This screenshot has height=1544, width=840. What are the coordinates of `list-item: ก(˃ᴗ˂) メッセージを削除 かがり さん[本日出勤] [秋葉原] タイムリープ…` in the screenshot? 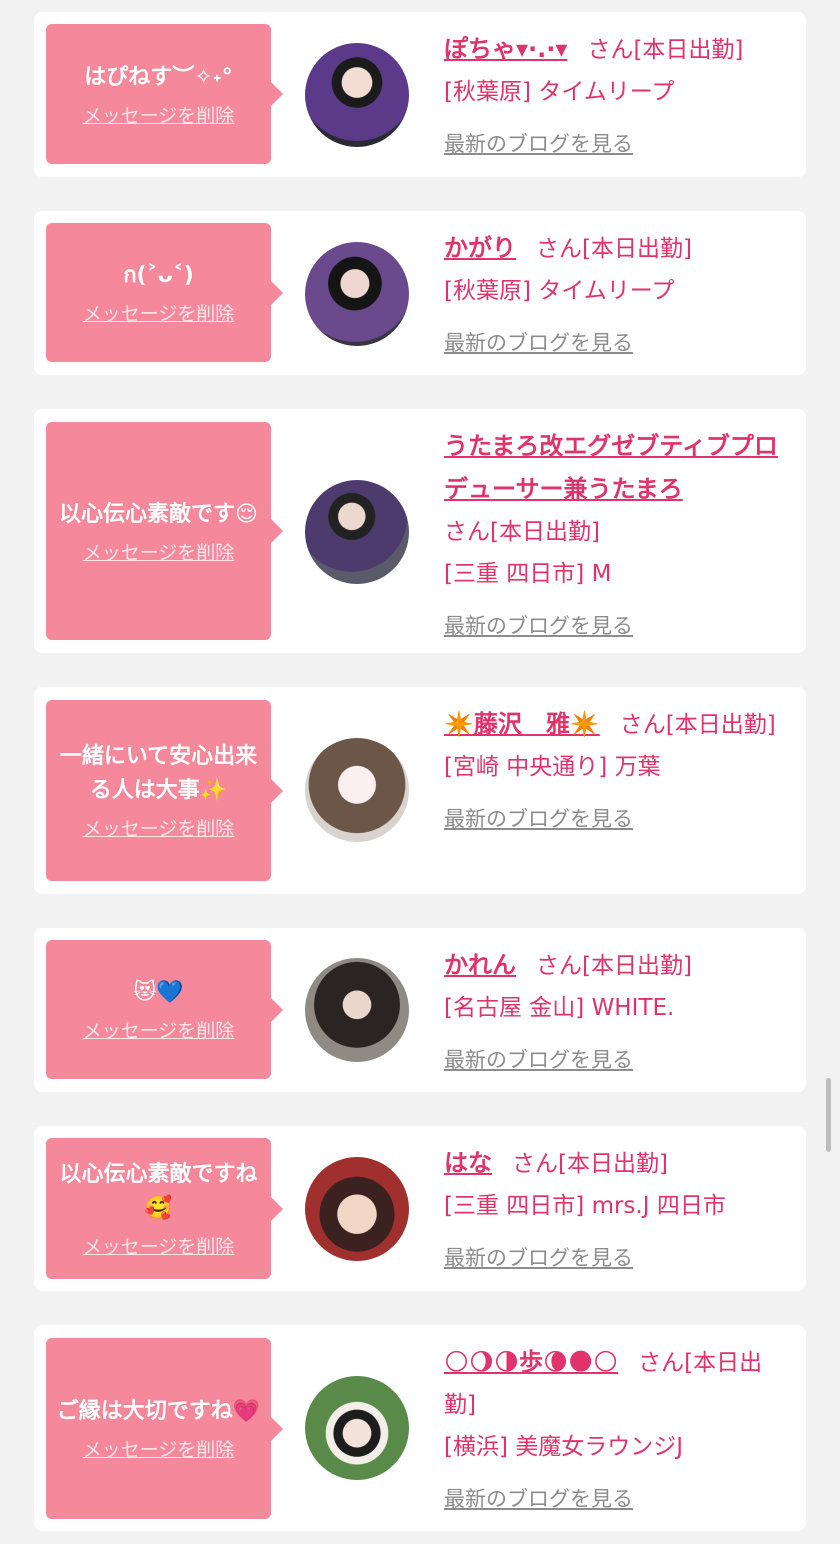 It's located at (420, 293).